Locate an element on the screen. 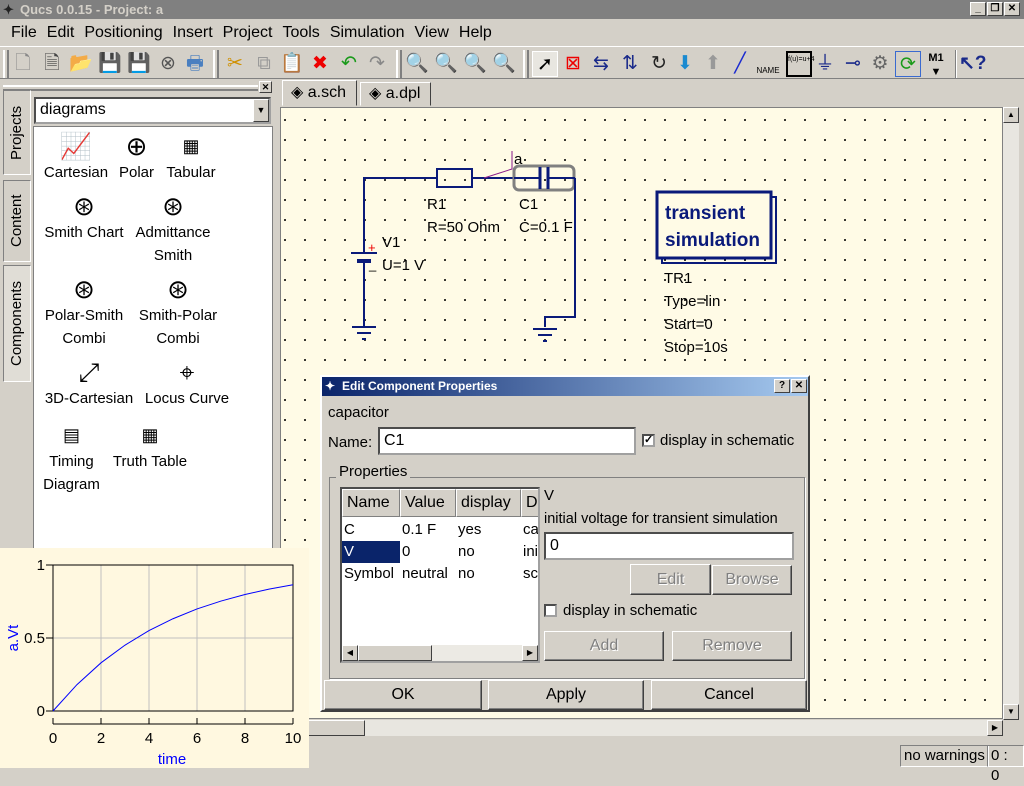 The image size is (1024, 786). copy-icon: ⧉ is located at coordinates (264, 64).